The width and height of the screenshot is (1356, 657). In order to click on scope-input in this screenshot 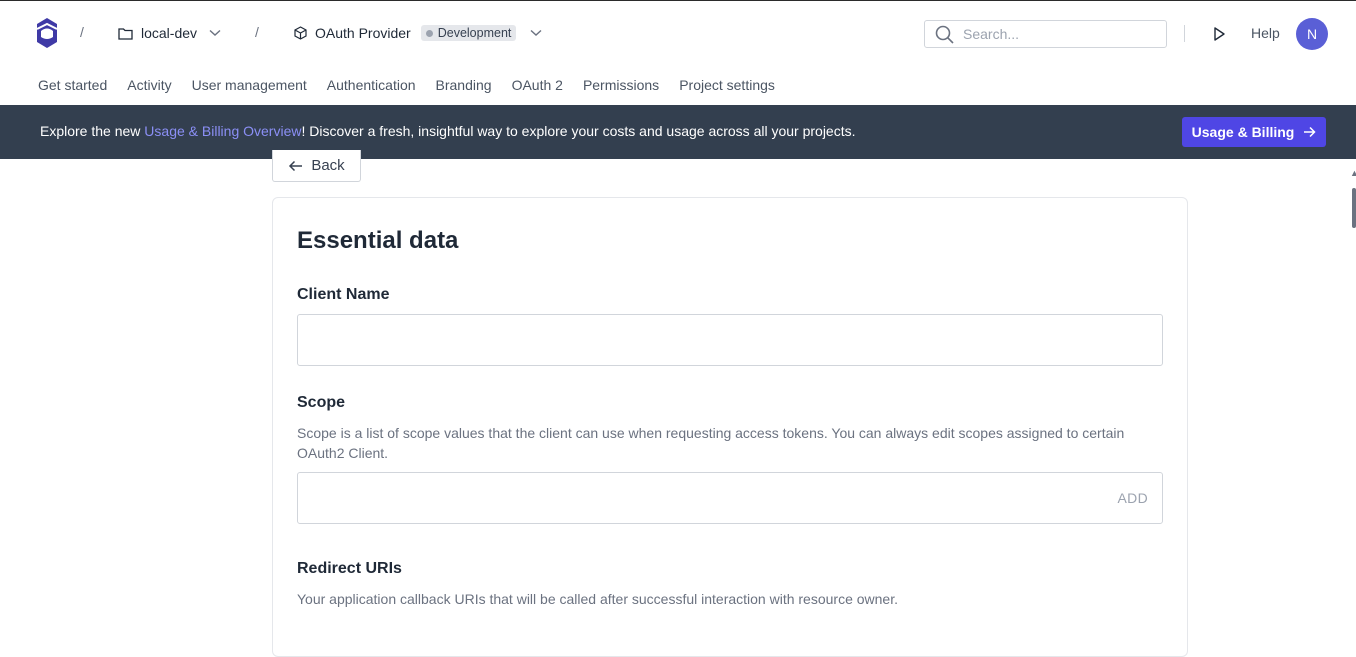, I will do `click(730, 498)`.